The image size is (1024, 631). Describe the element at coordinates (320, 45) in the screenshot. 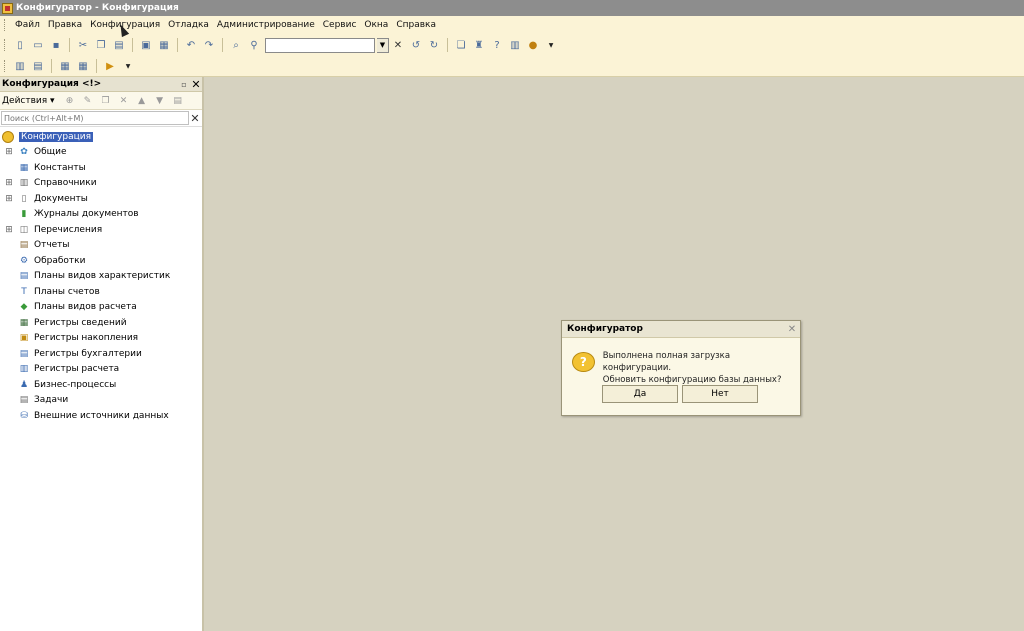

I see `search-combo` at that location.